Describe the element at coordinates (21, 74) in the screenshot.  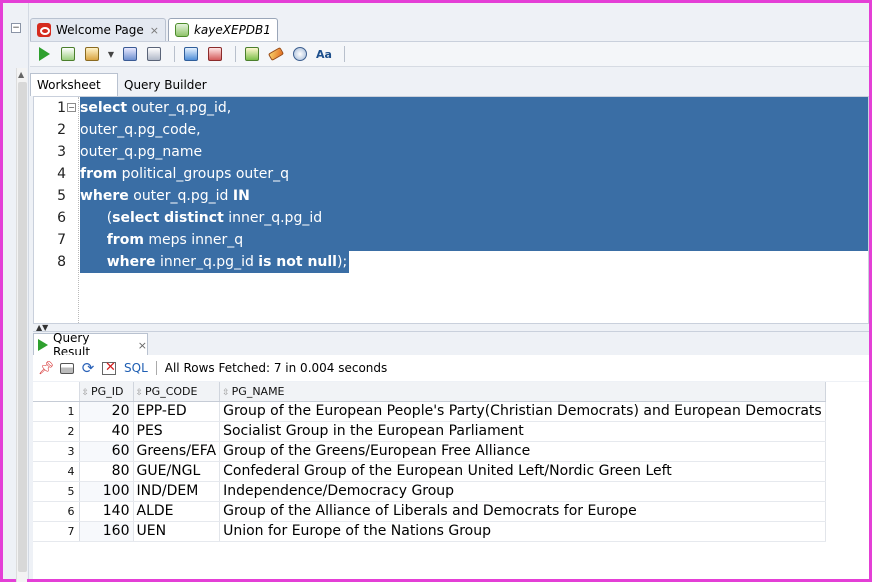
I see `scroll-up-icon: ▲` at that location.